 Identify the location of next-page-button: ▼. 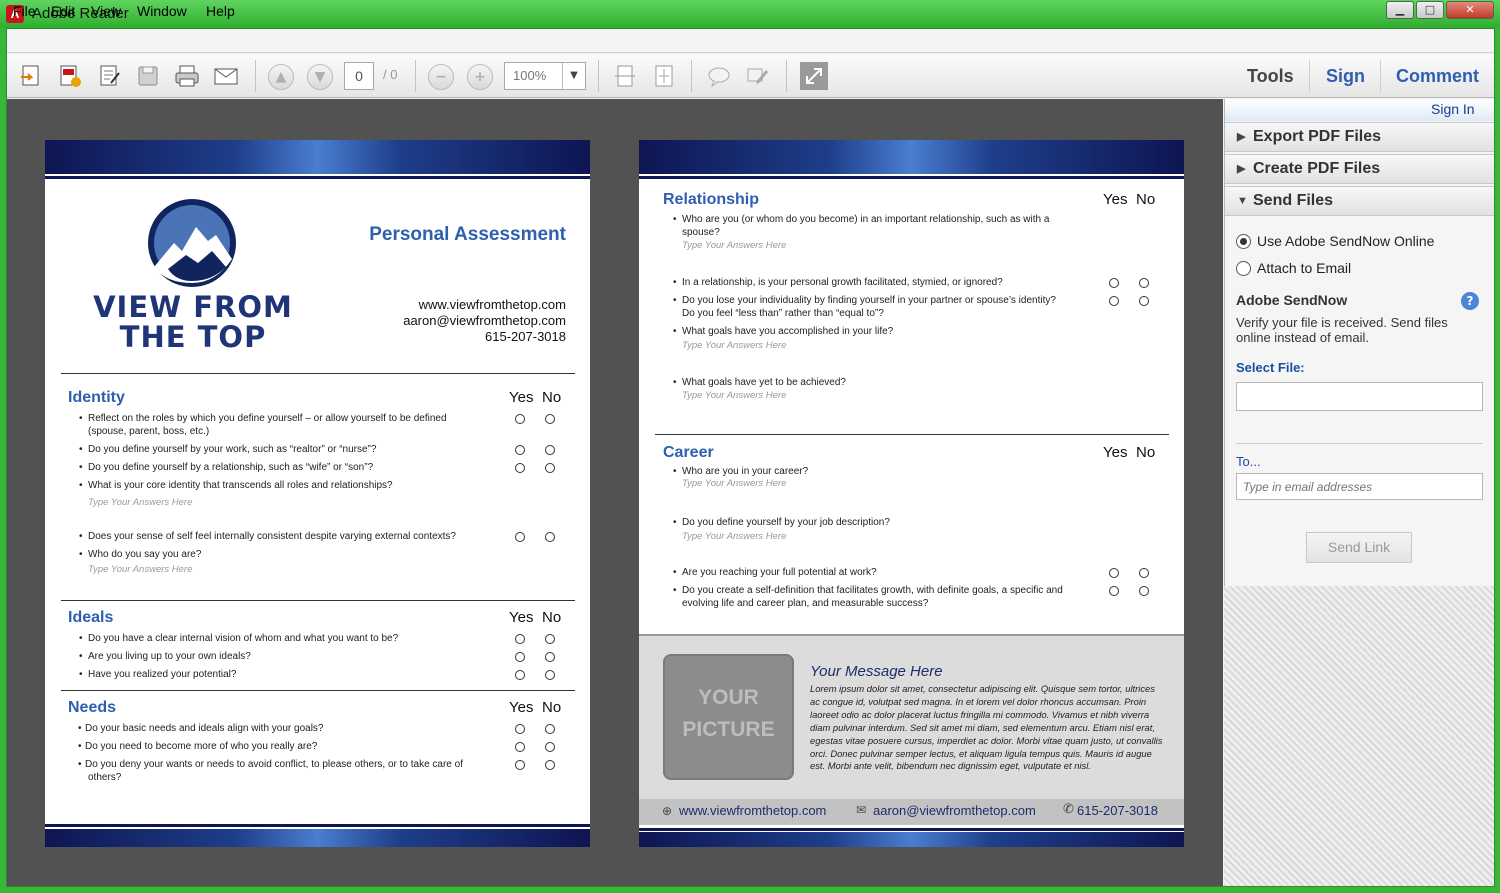
(320, 77).